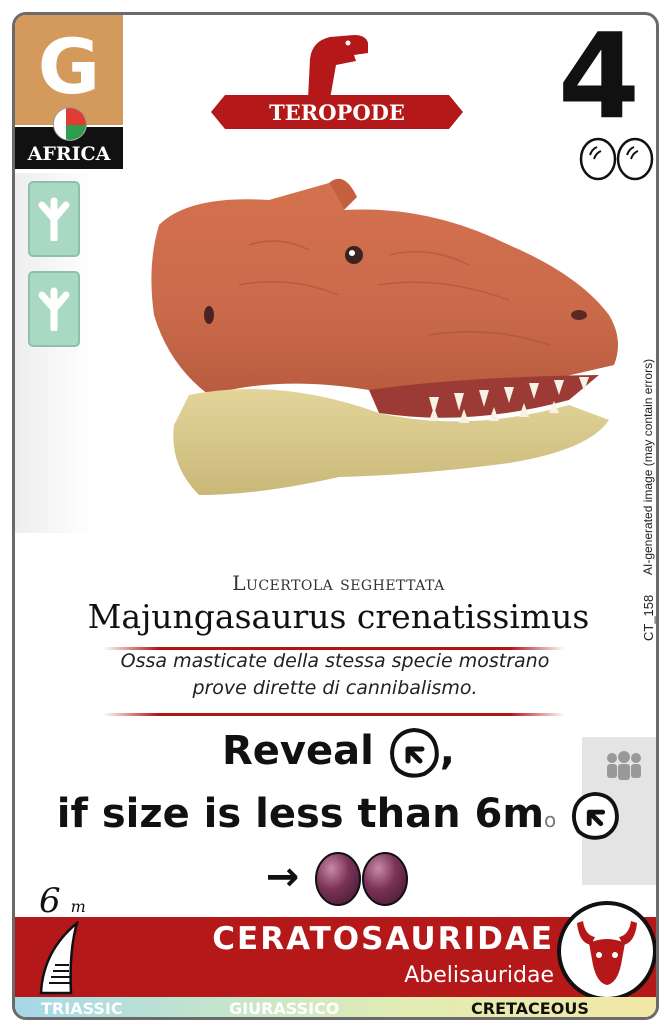  I want to click on madagascar-flag-icon, so click(70, 124).